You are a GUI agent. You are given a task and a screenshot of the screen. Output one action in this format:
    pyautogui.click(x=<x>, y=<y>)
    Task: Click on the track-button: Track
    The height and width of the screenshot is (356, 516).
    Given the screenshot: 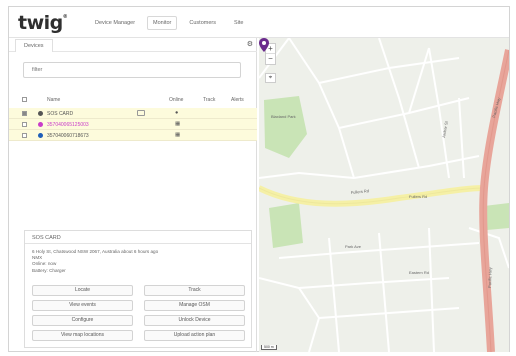 What is the action you would take?
    pyautogui.click(x=194, y=290)
    